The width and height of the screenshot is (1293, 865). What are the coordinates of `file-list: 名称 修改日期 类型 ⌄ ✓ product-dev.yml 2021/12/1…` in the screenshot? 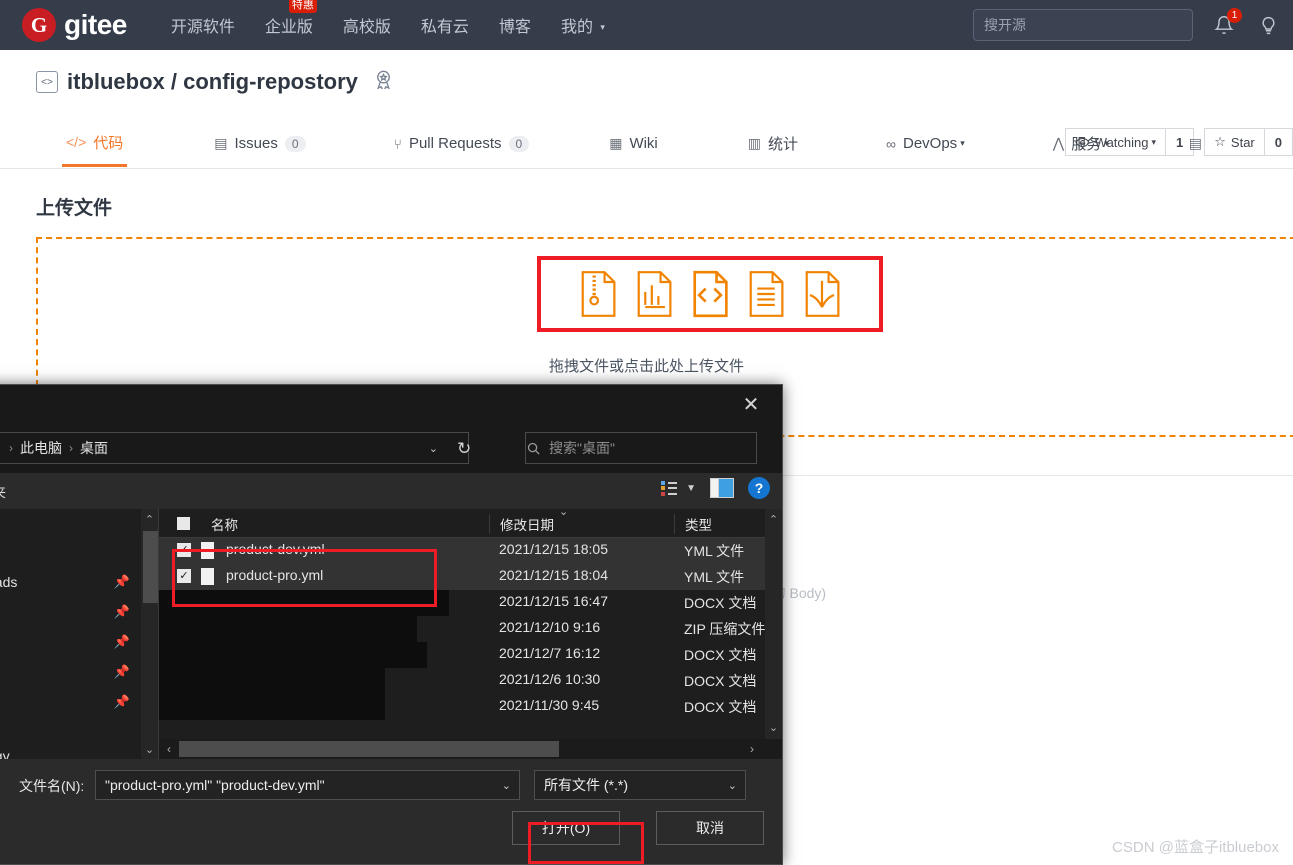 It's located at (470, 632).